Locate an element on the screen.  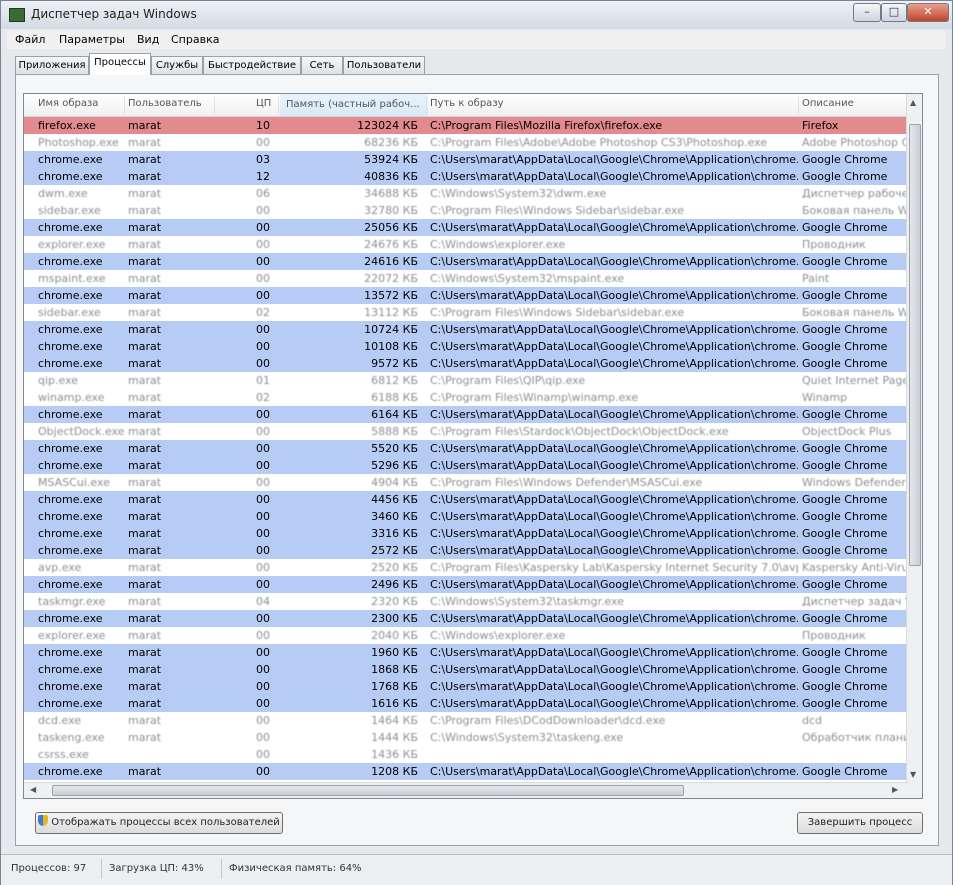
vertical-scroll-thumb is located at coordinates (915, 345).